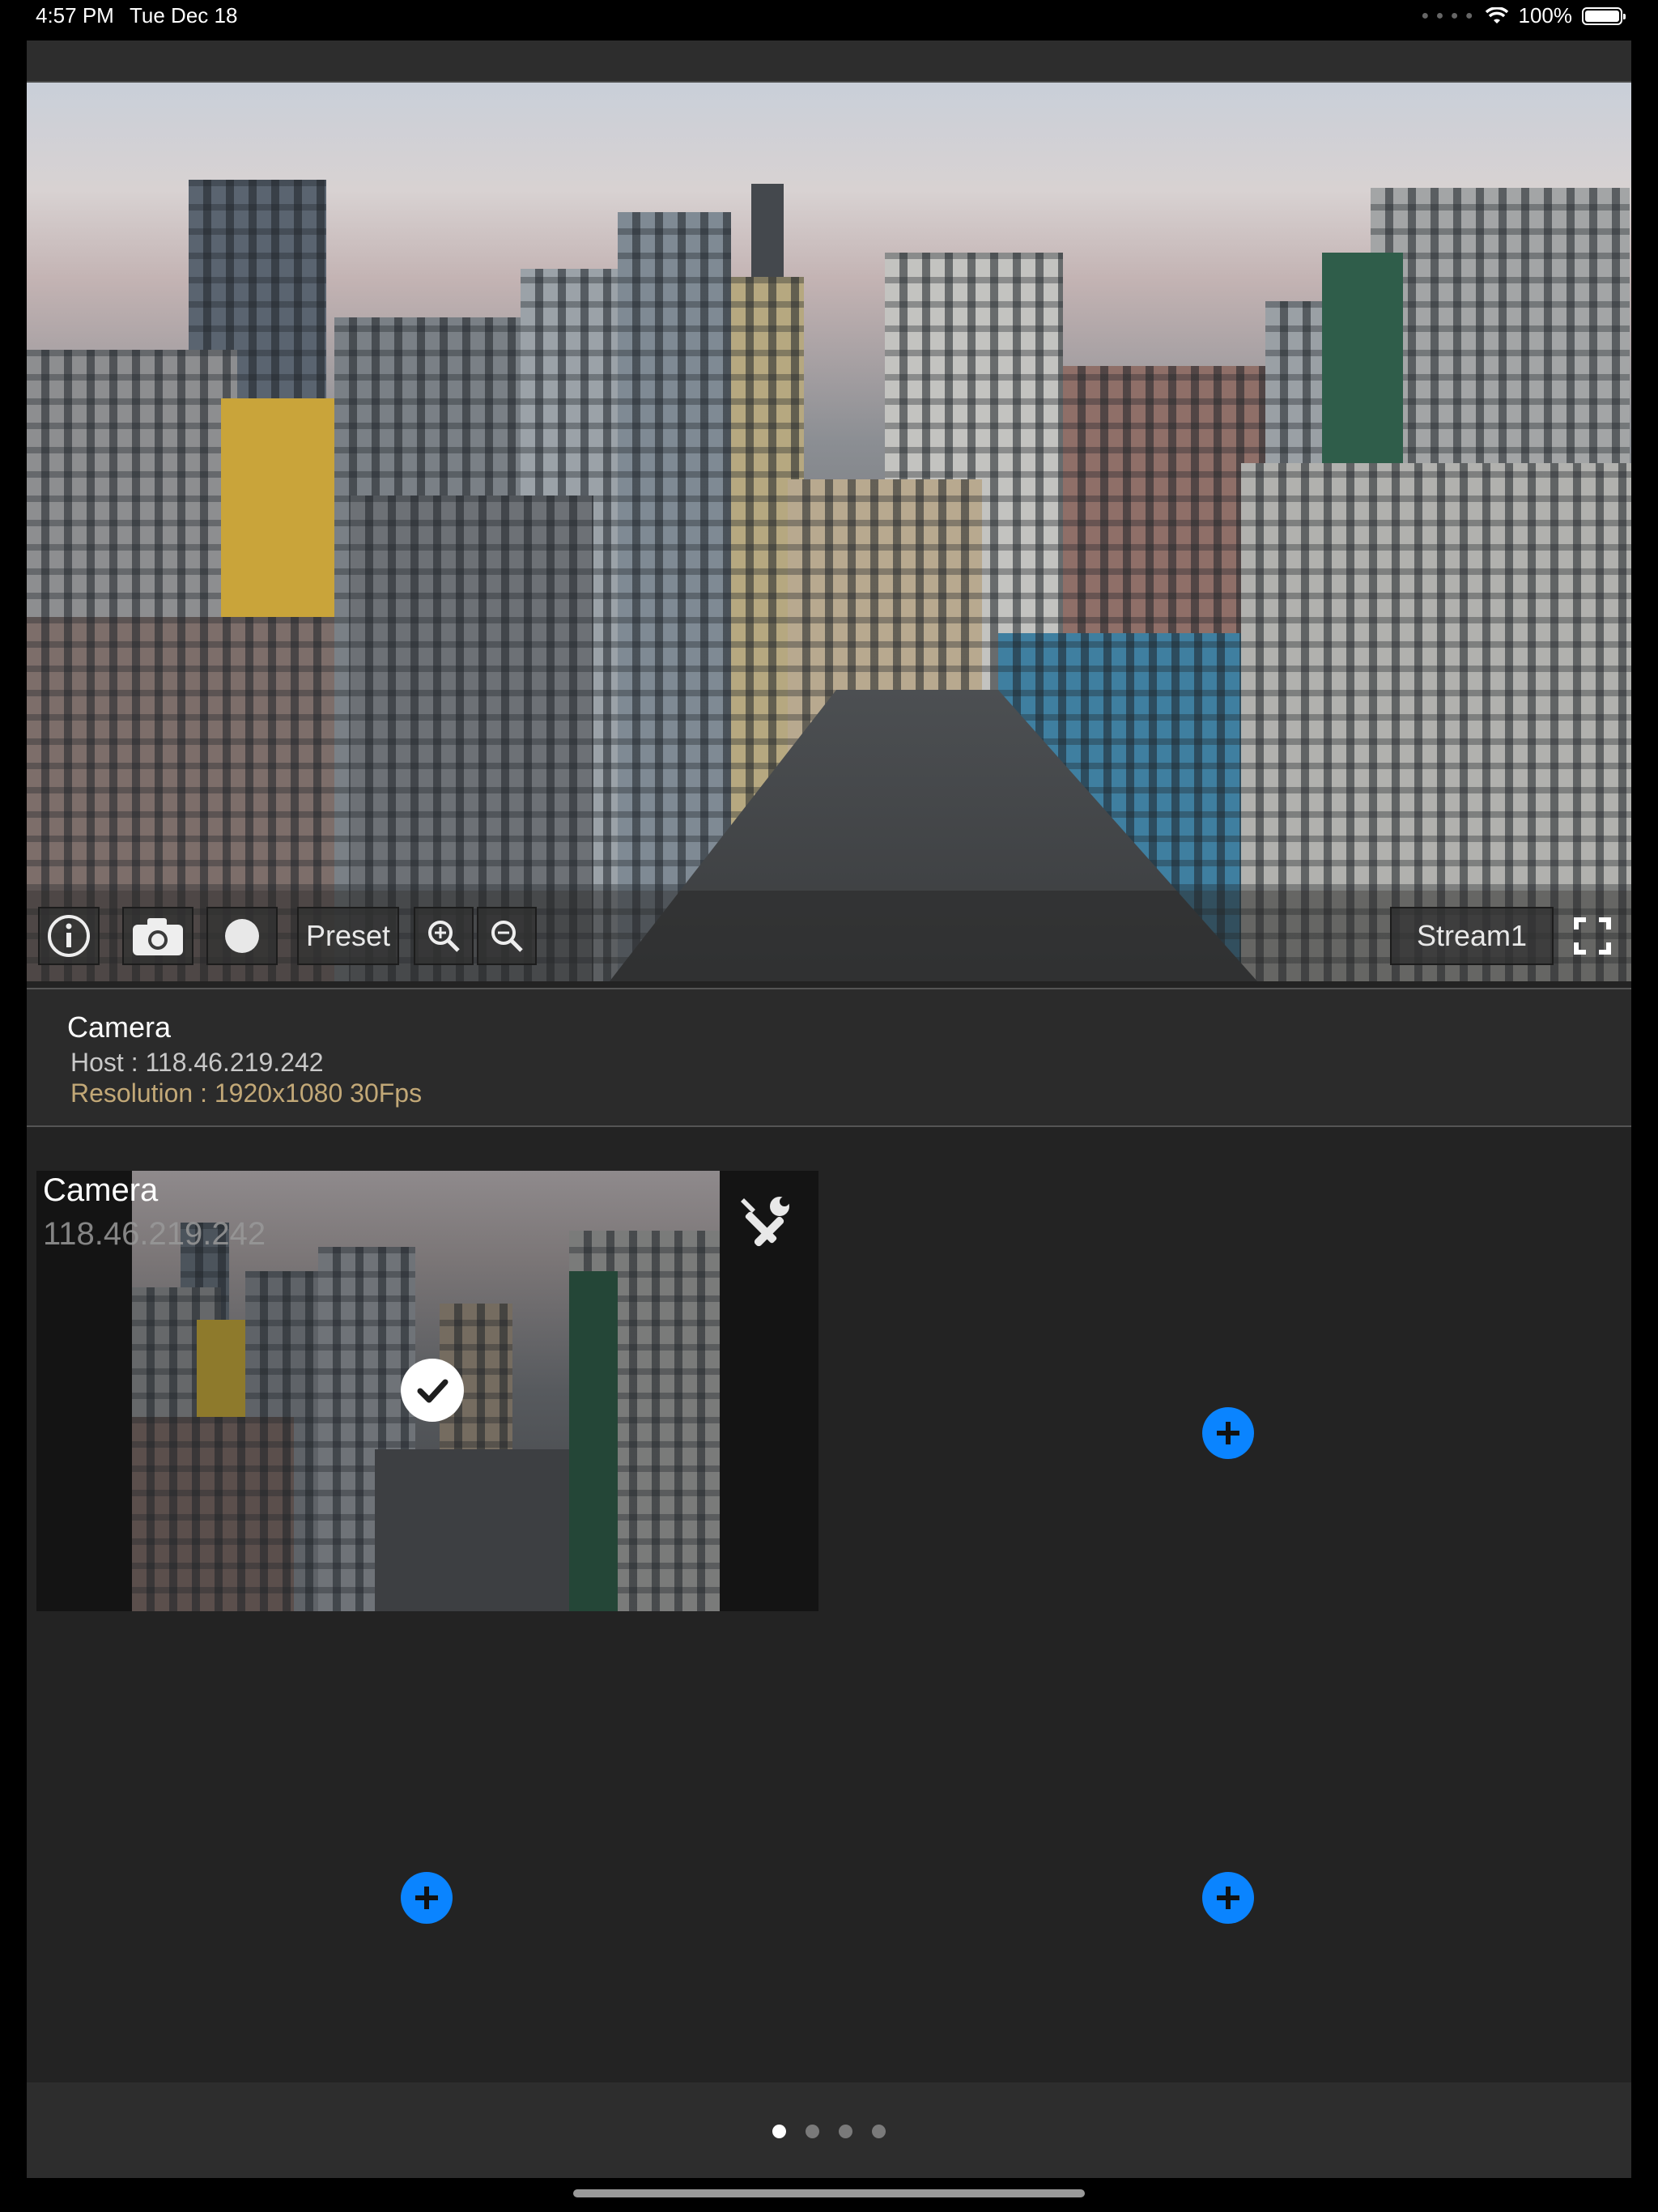 Image resolution: width=1658 pixels, height=2212 pixels. I want to click on record-icon, so click(242, 936).